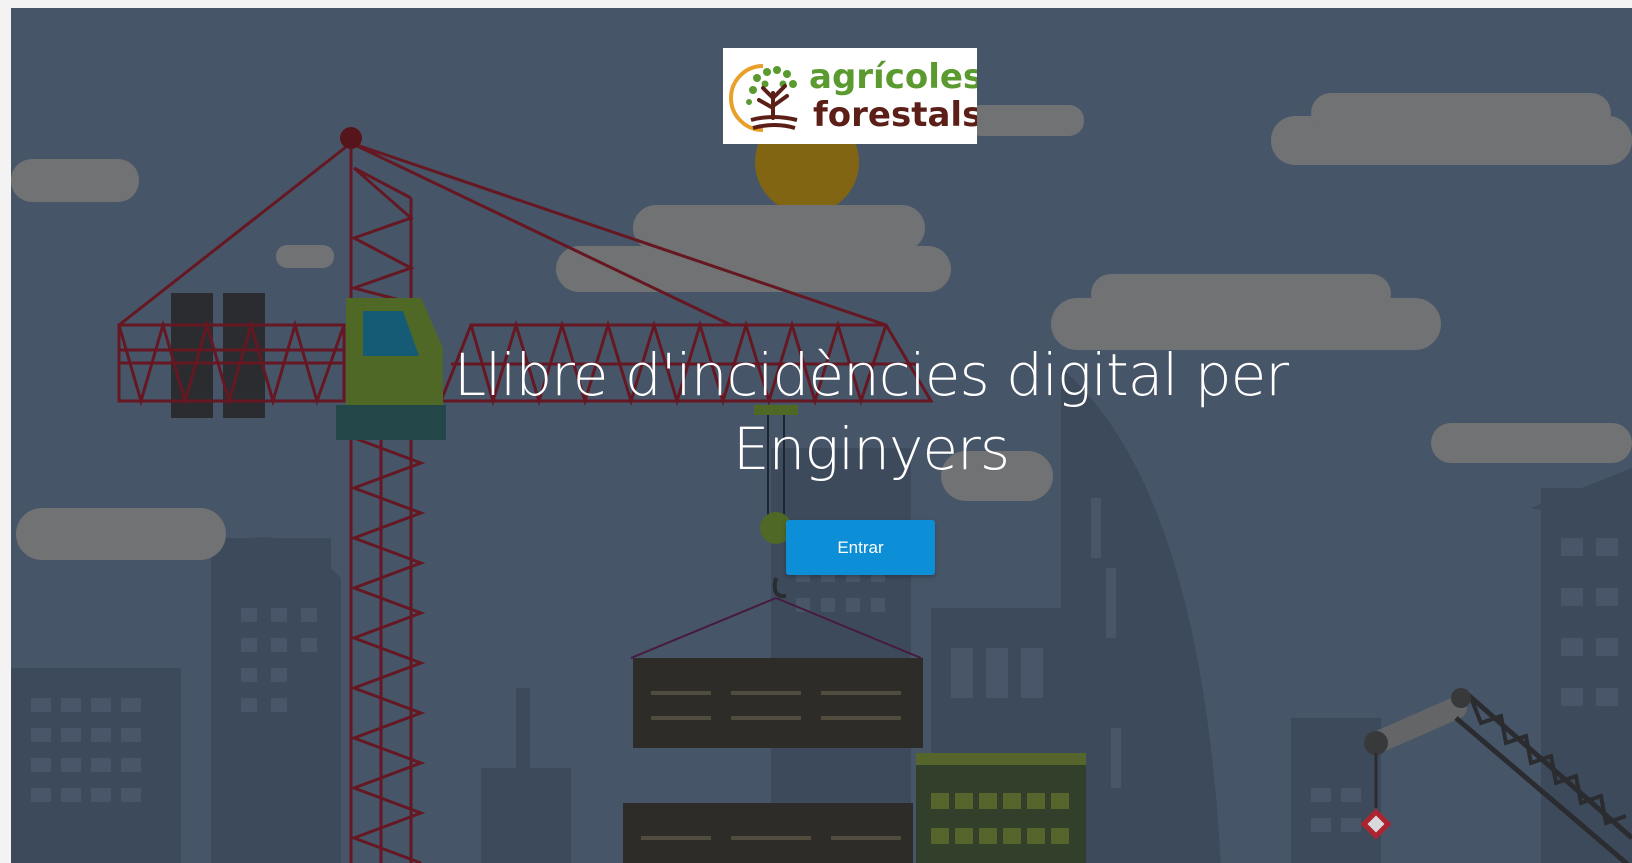 This screenshot has width=1632, height=863. Describe the element at coordinates (860, 547) in the screenshot. I see `enter-button: Entrar` at that location.